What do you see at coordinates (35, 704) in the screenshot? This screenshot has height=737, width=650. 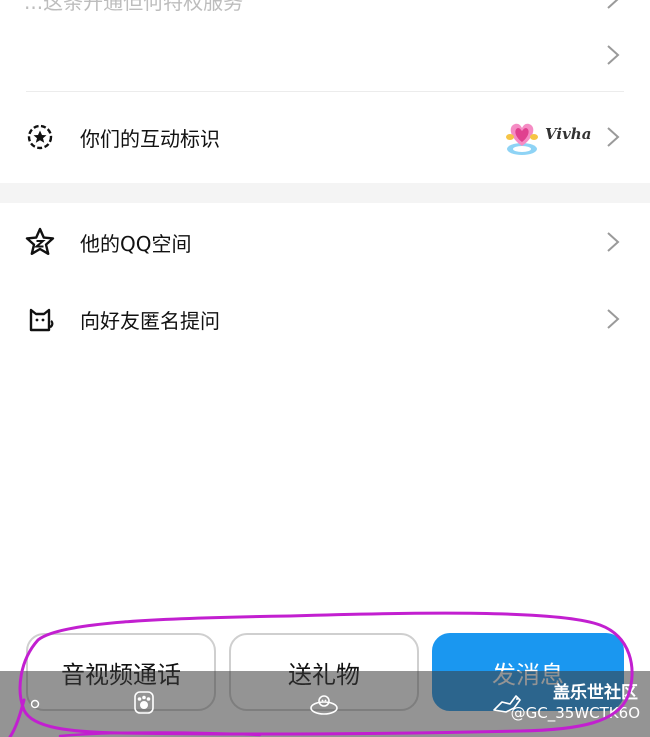 I see `dot-icon` at bounding box center [35, 704].